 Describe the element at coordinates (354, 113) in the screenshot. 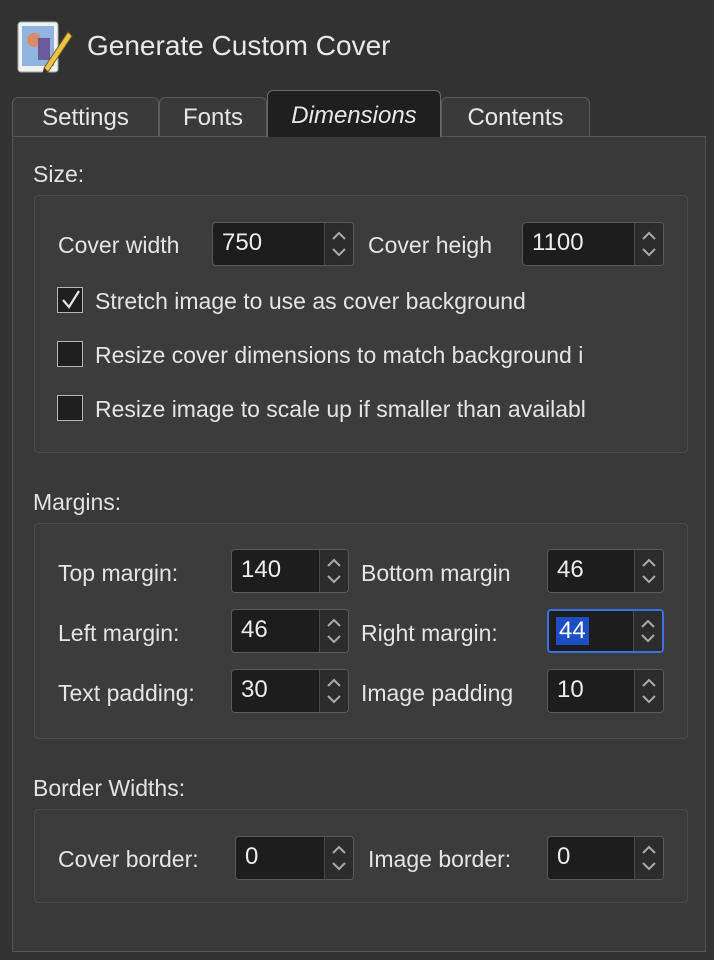

I see `tab-dimensions: Dimensions` at that location.